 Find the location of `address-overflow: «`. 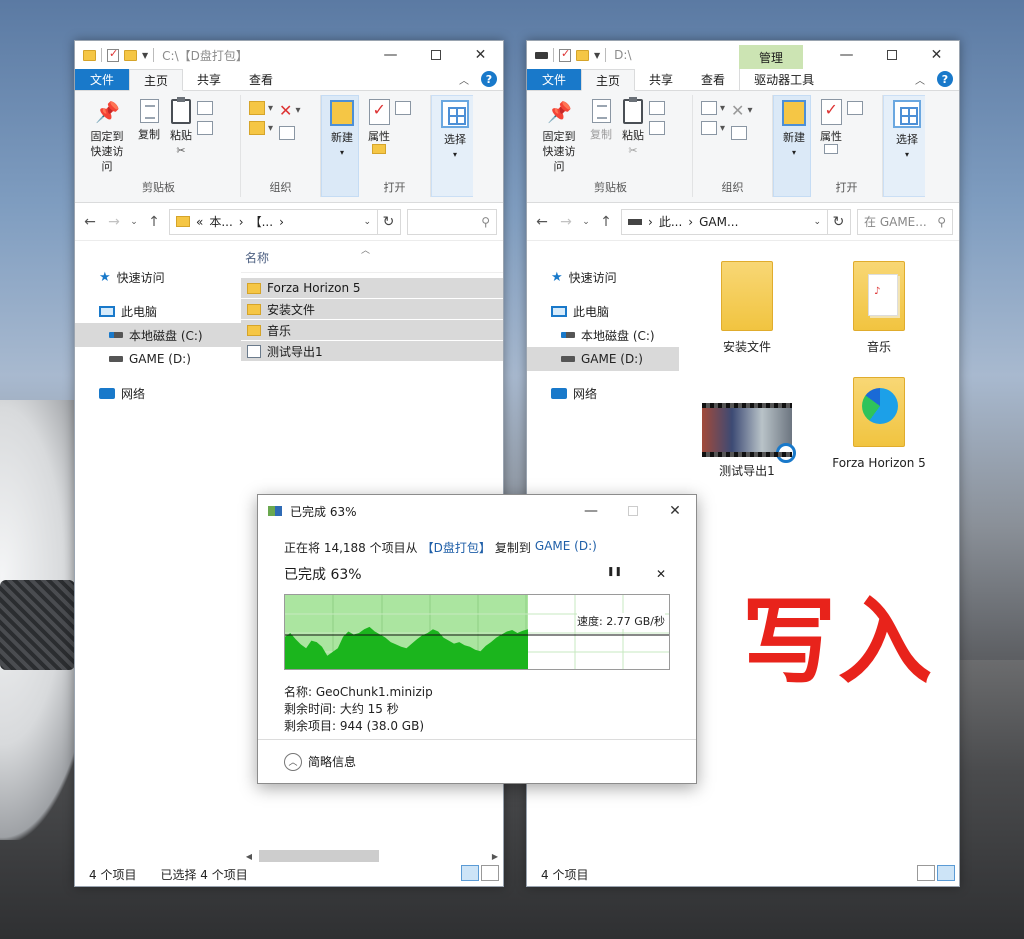

address-overflow: « is located at coordinates (199, 222).